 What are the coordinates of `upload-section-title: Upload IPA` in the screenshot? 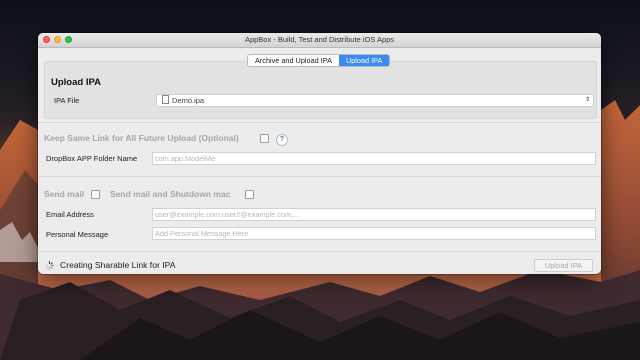 It's located at (76, 82).